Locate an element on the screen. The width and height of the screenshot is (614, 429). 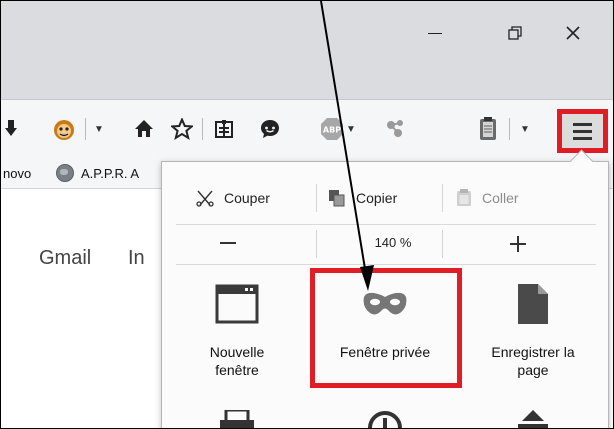
save-page-label-1: Enregistrer la is located at coordinates (533, 352).